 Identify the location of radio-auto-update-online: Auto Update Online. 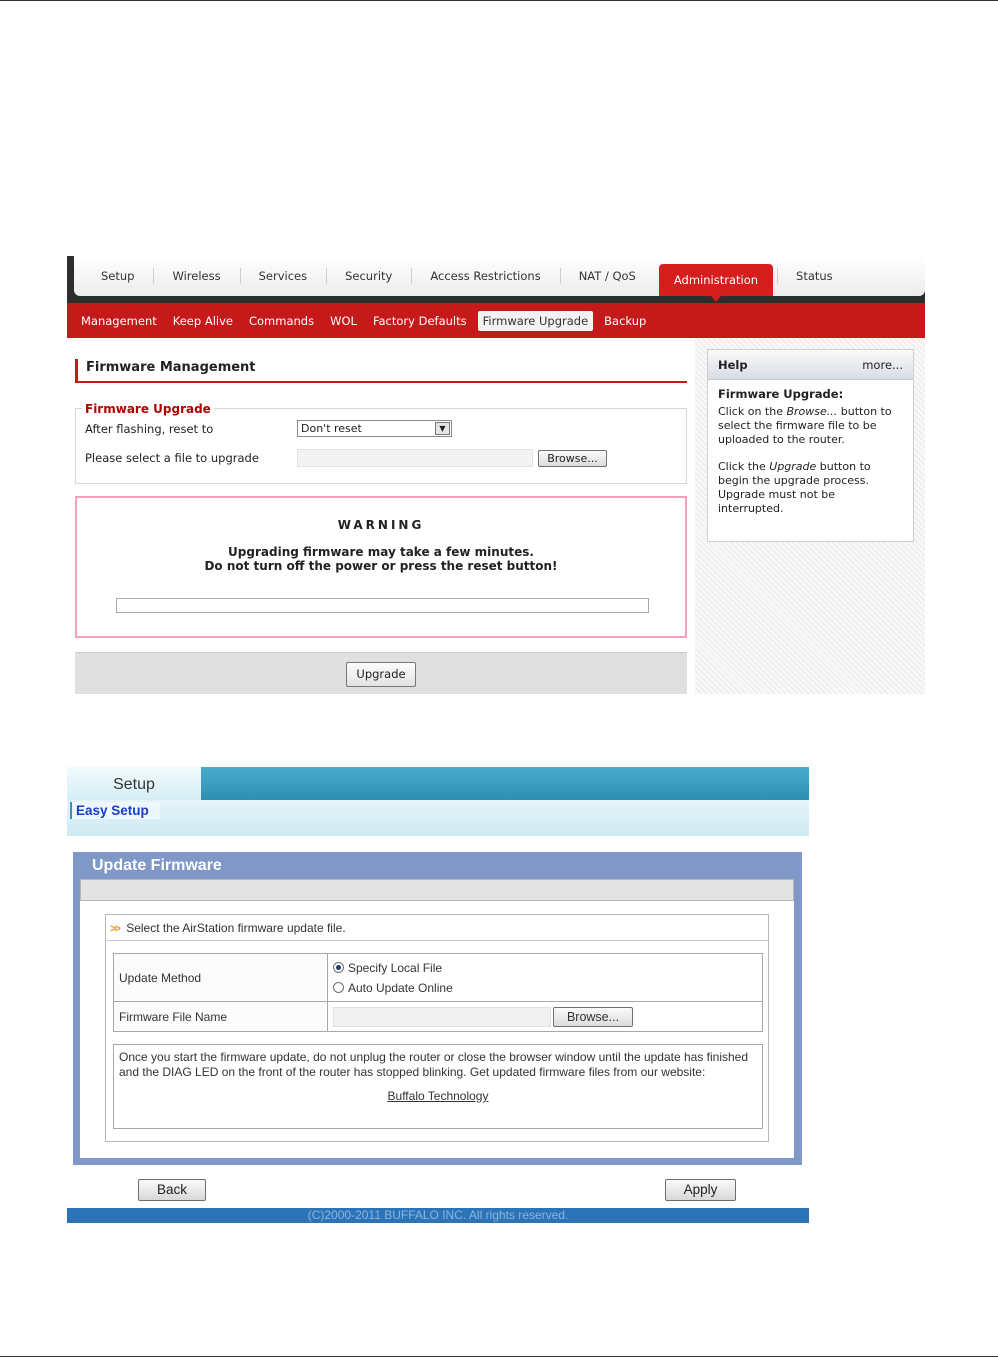
(545, 988).